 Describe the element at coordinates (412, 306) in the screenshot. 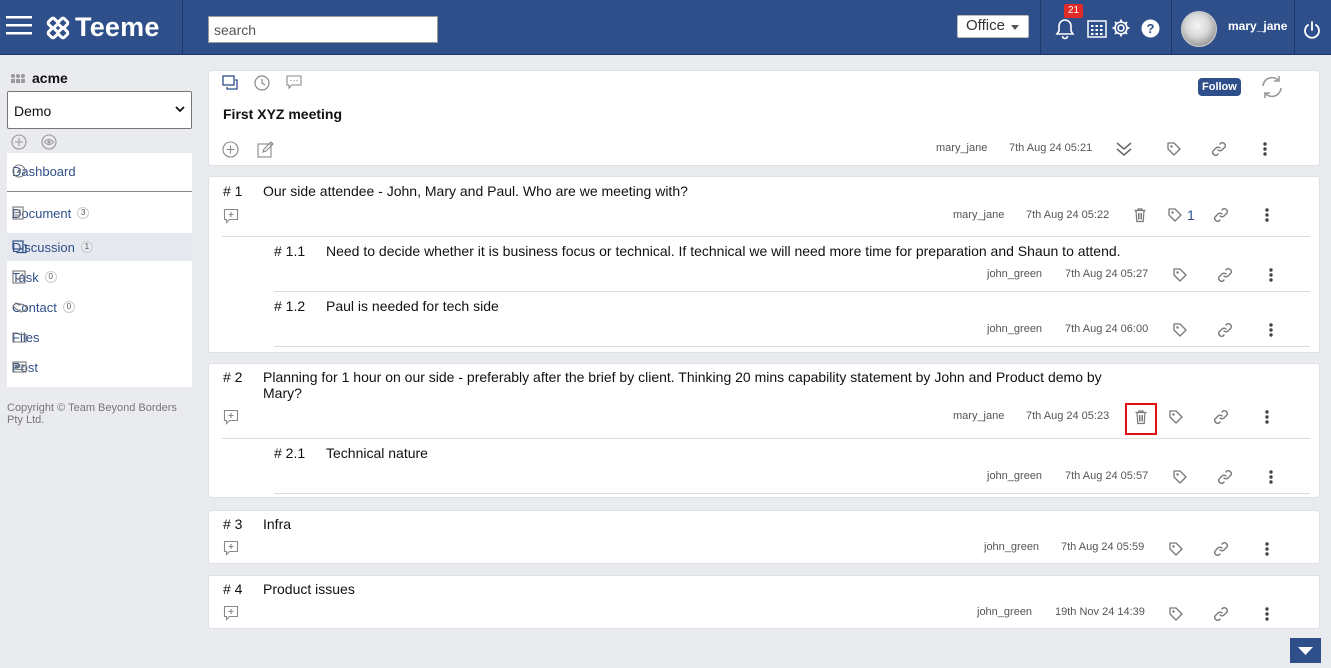

I see `reply-text: Paul is needed for tech side` at that location.